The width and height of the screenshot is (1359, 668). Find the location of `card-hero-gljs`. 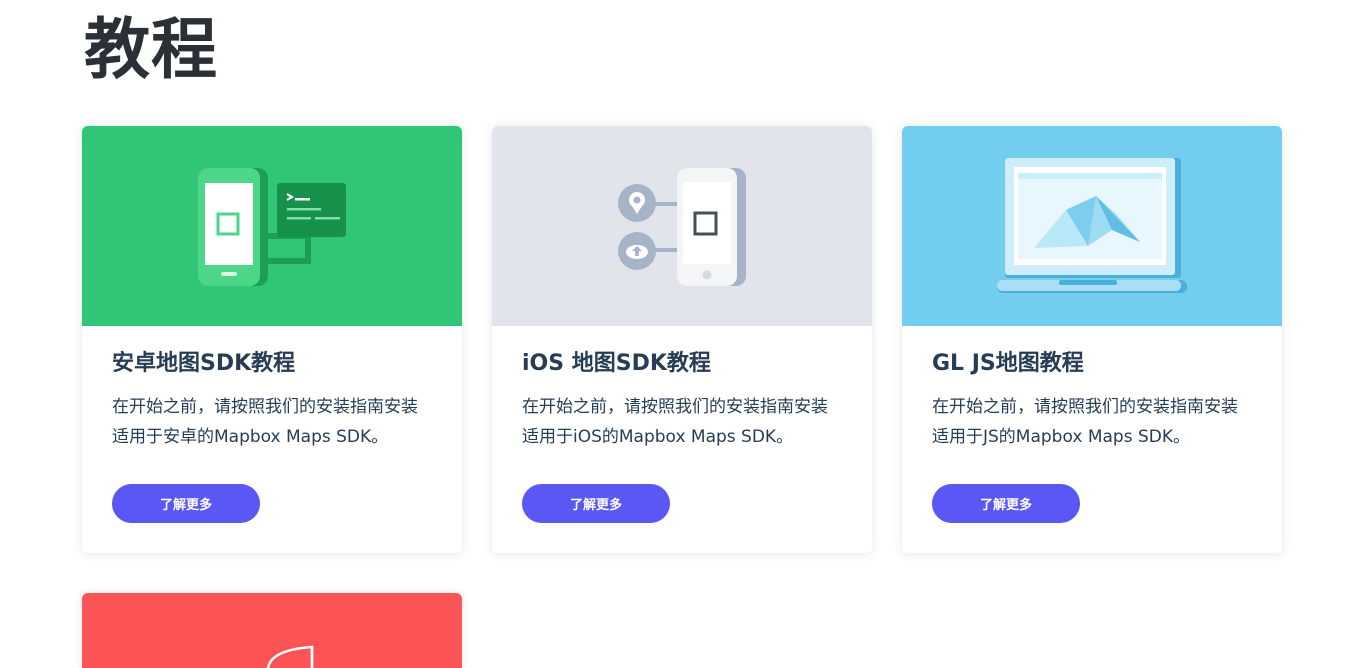

card-hero-gljs is located at coordinates (1092, 226).